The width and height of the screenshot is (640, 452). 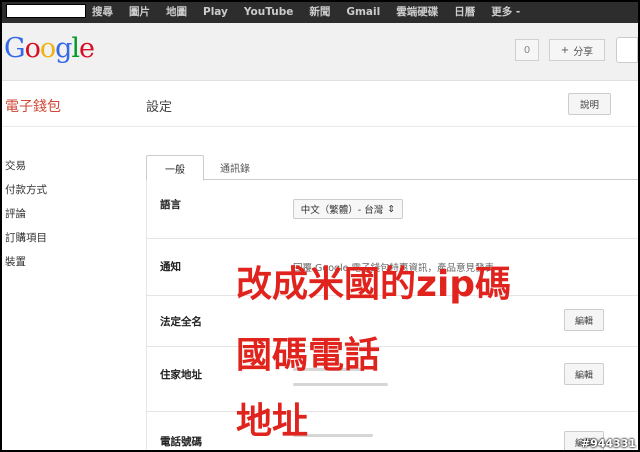 What do you see at coordinates (374, 284) in the screenshot?
I see `annotation-zip: 改成米國的zip碼` at bounding box center [374, 284].